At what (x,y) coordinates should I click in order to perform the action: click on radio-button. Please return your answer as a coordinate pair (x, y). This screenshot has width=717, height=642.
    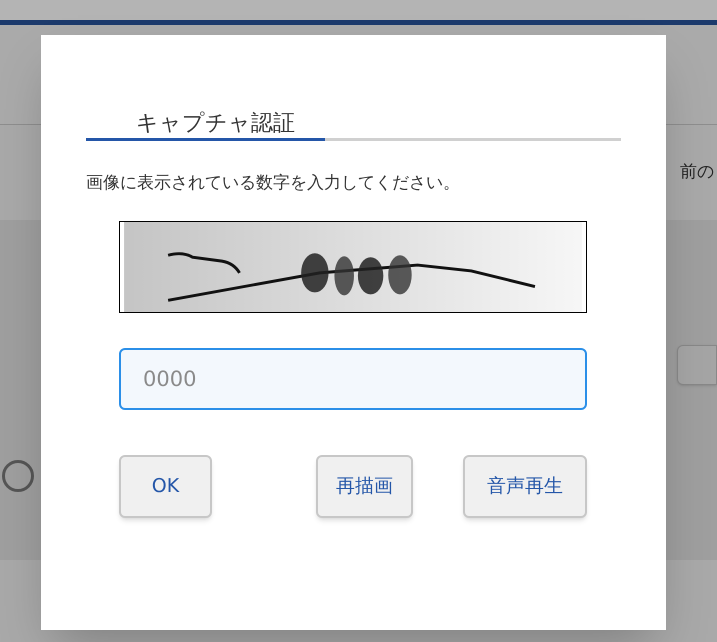
    Looking at the image, I should click on (18, 476).